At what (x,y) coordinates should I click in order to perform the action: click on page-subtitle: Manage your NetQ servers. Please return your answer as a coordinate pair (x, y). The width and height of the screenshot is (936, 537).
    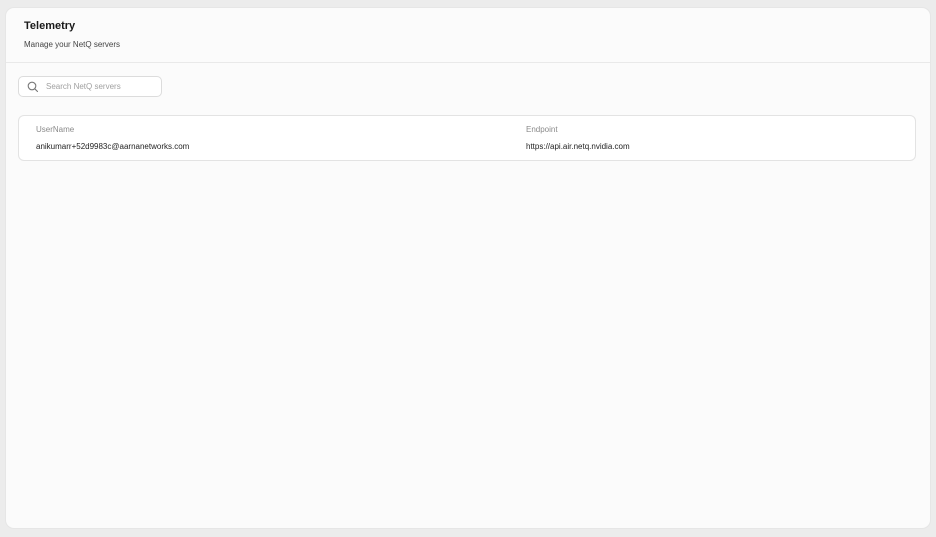
    Looking at the image, I should click on (72, 44).